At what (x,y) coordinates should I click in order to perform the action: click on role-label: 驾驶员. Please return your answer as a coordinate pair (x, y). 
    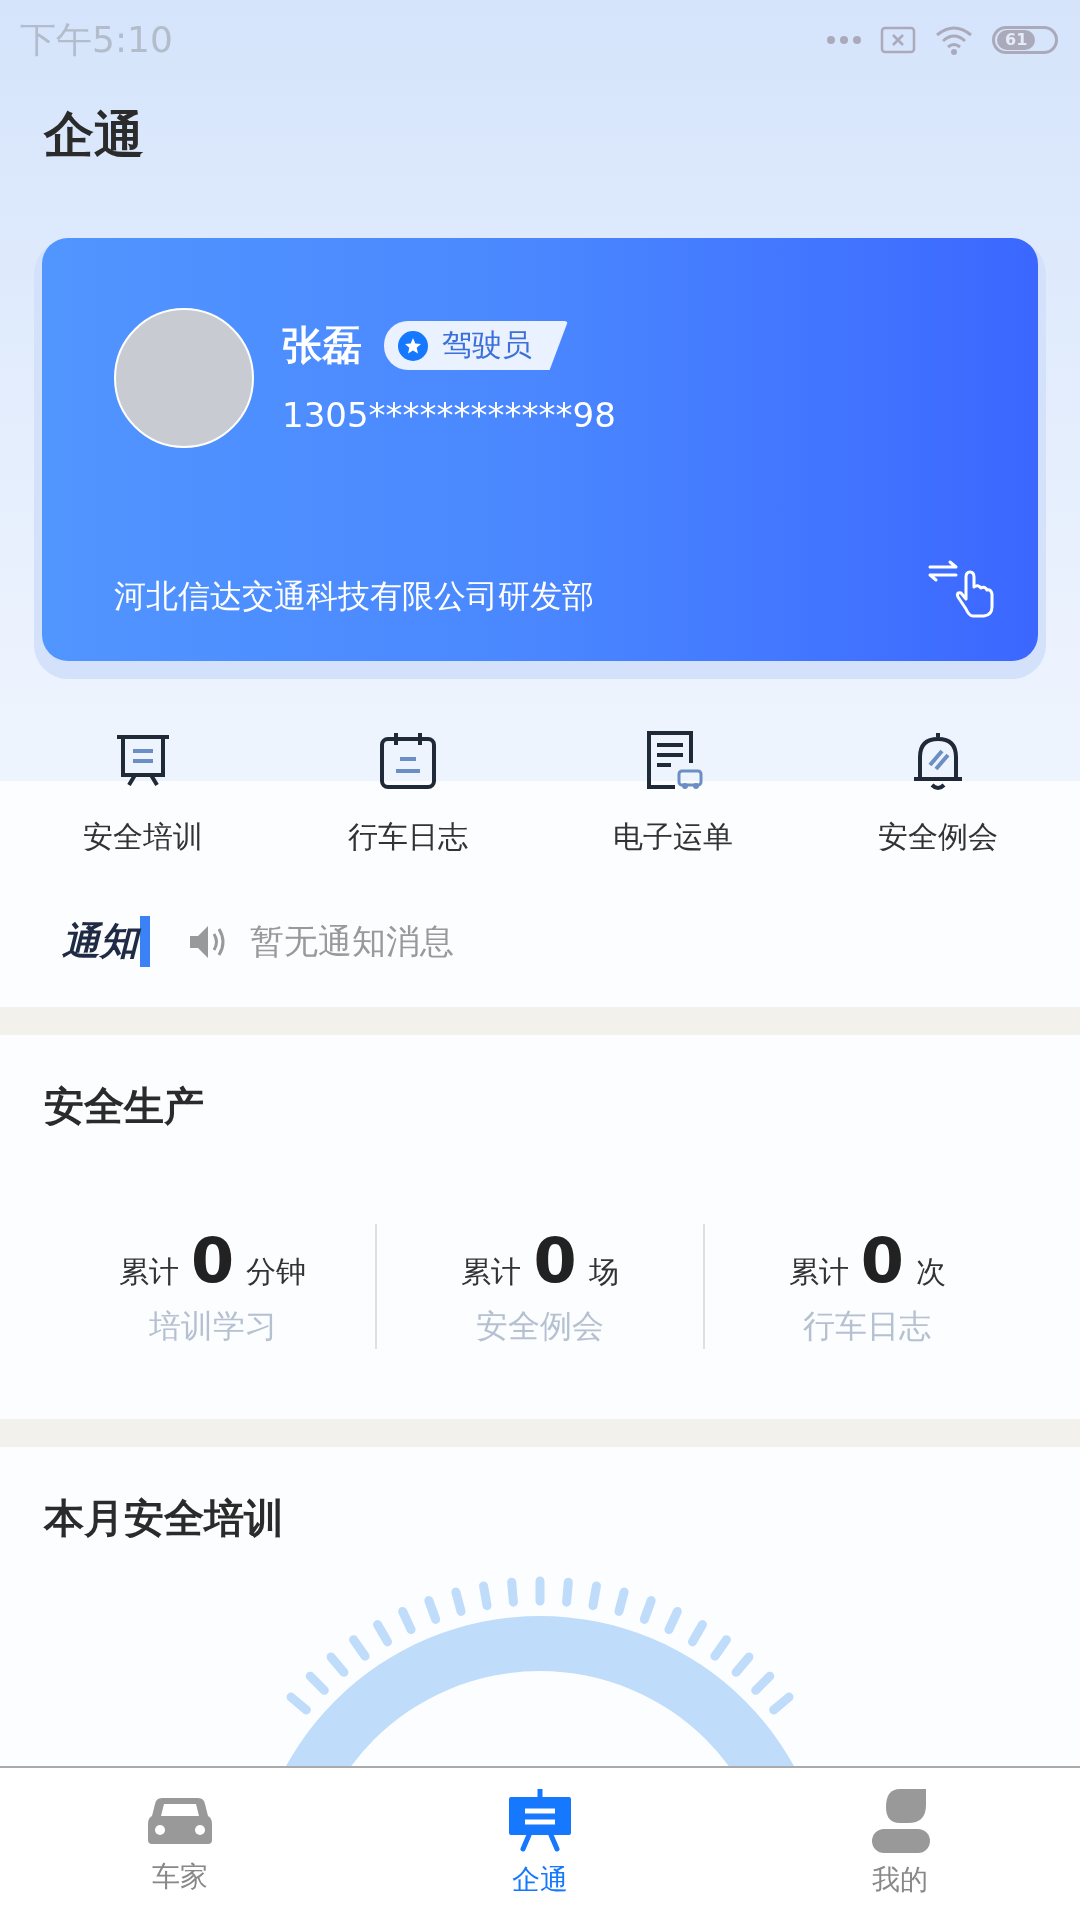
    Looking at the image, I should click on (487, 345).